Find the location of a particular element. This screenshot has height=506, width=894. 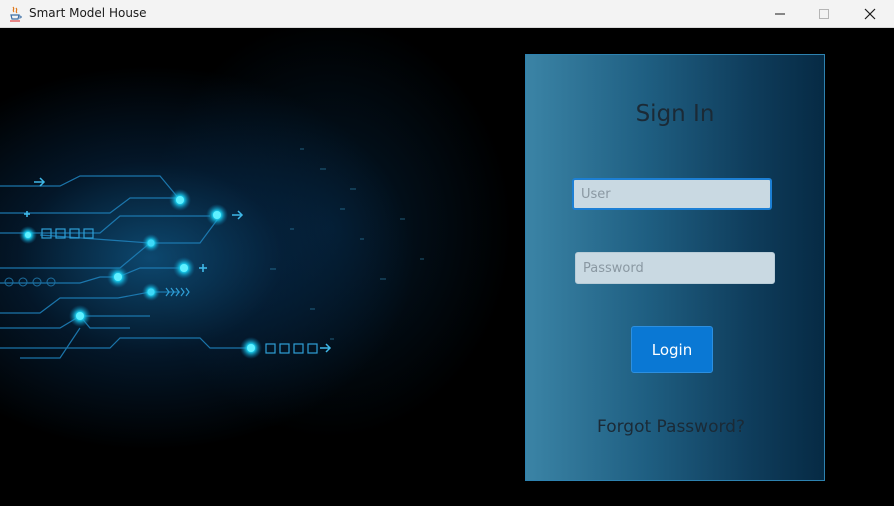

maximize-icon is located at coordinates (824, 14).